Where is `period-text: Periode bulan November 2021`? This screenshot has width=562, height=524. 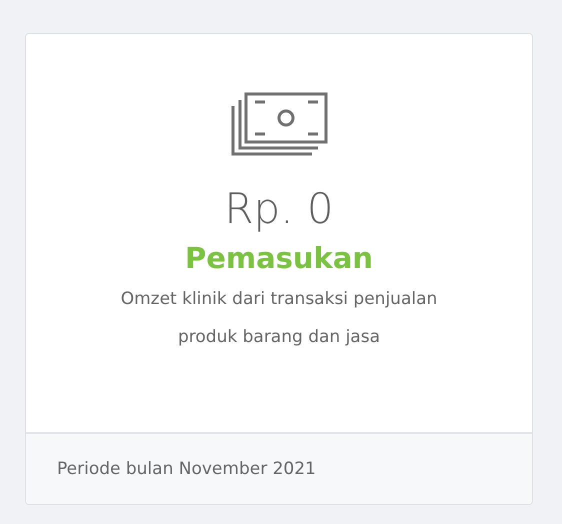
period-text: Periode bulan November 2021 is located at coordinates (186, 469).